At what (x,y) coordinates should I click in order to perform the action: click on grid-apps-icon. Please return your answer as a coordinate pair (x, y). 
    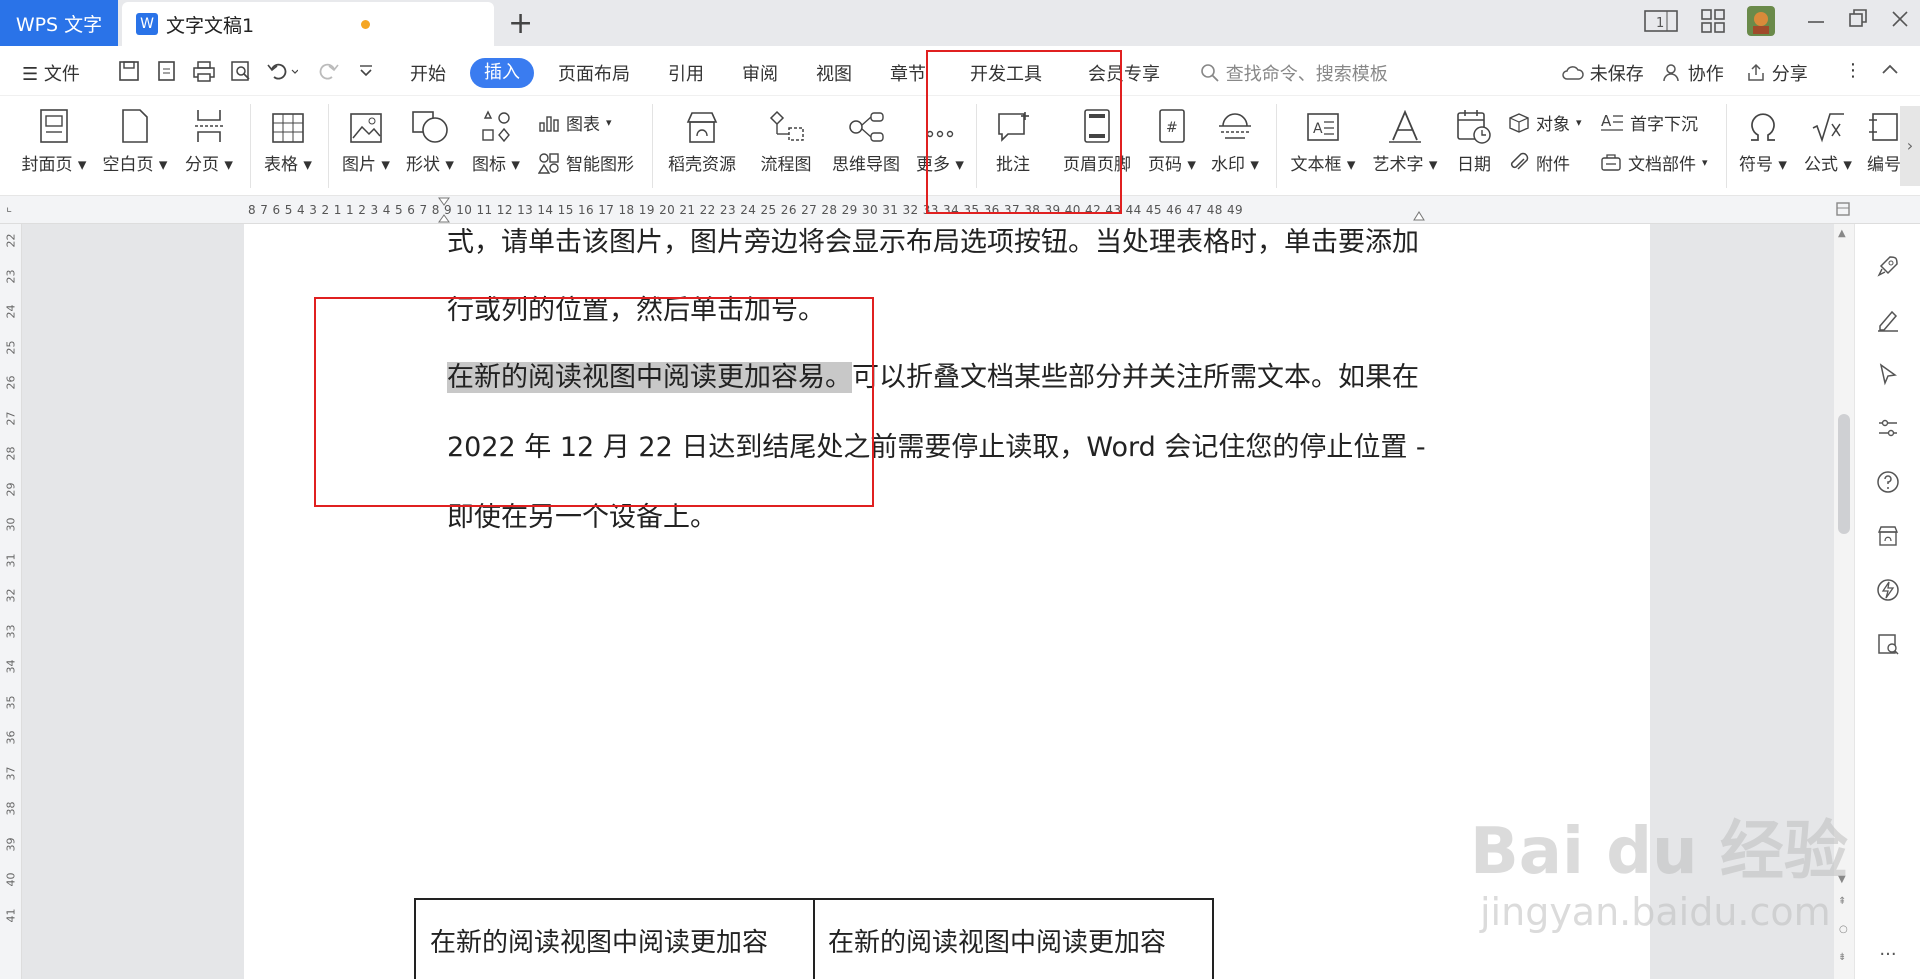
    Looking at the image, I should click on (1713, 23).